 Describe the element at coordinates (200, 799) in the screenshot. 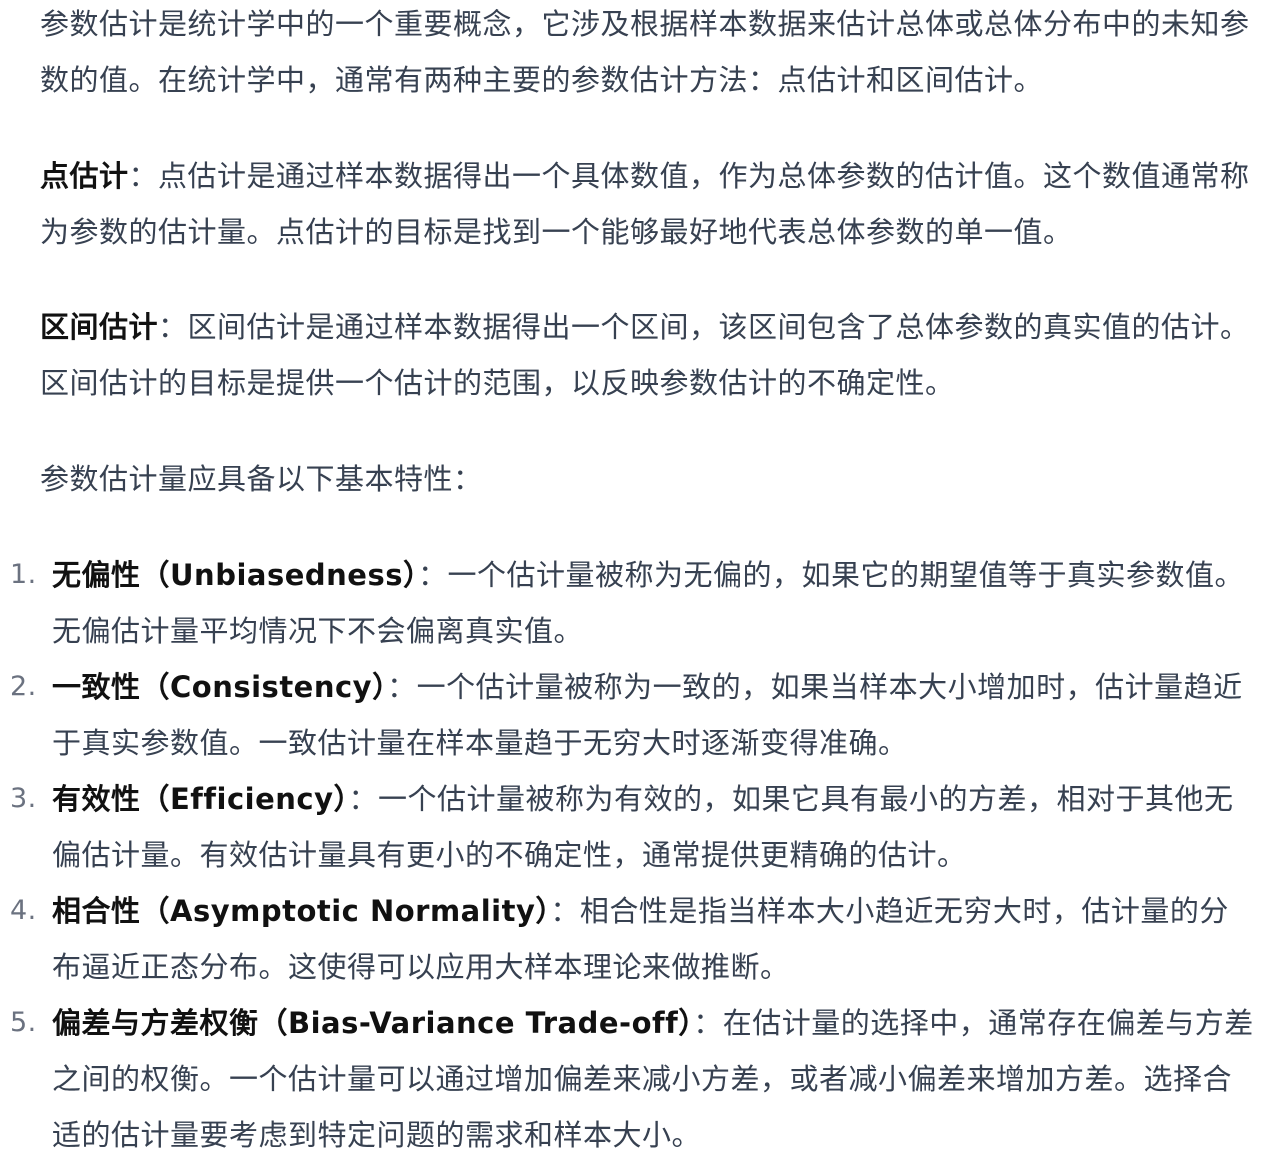

I see `list-item-term: 有效性（Efficiency）` at that location.